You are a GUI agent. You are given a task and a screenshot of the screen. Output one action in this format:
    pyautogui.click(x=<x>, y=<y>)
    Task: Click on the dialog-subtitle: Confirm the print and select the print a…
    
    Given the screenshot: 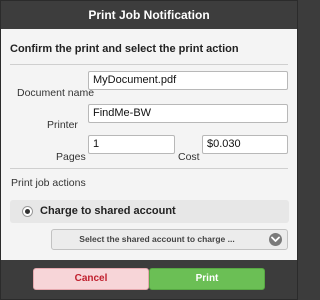 What is the action you would take?
    pyautogui.click(x=124, y=49)
    